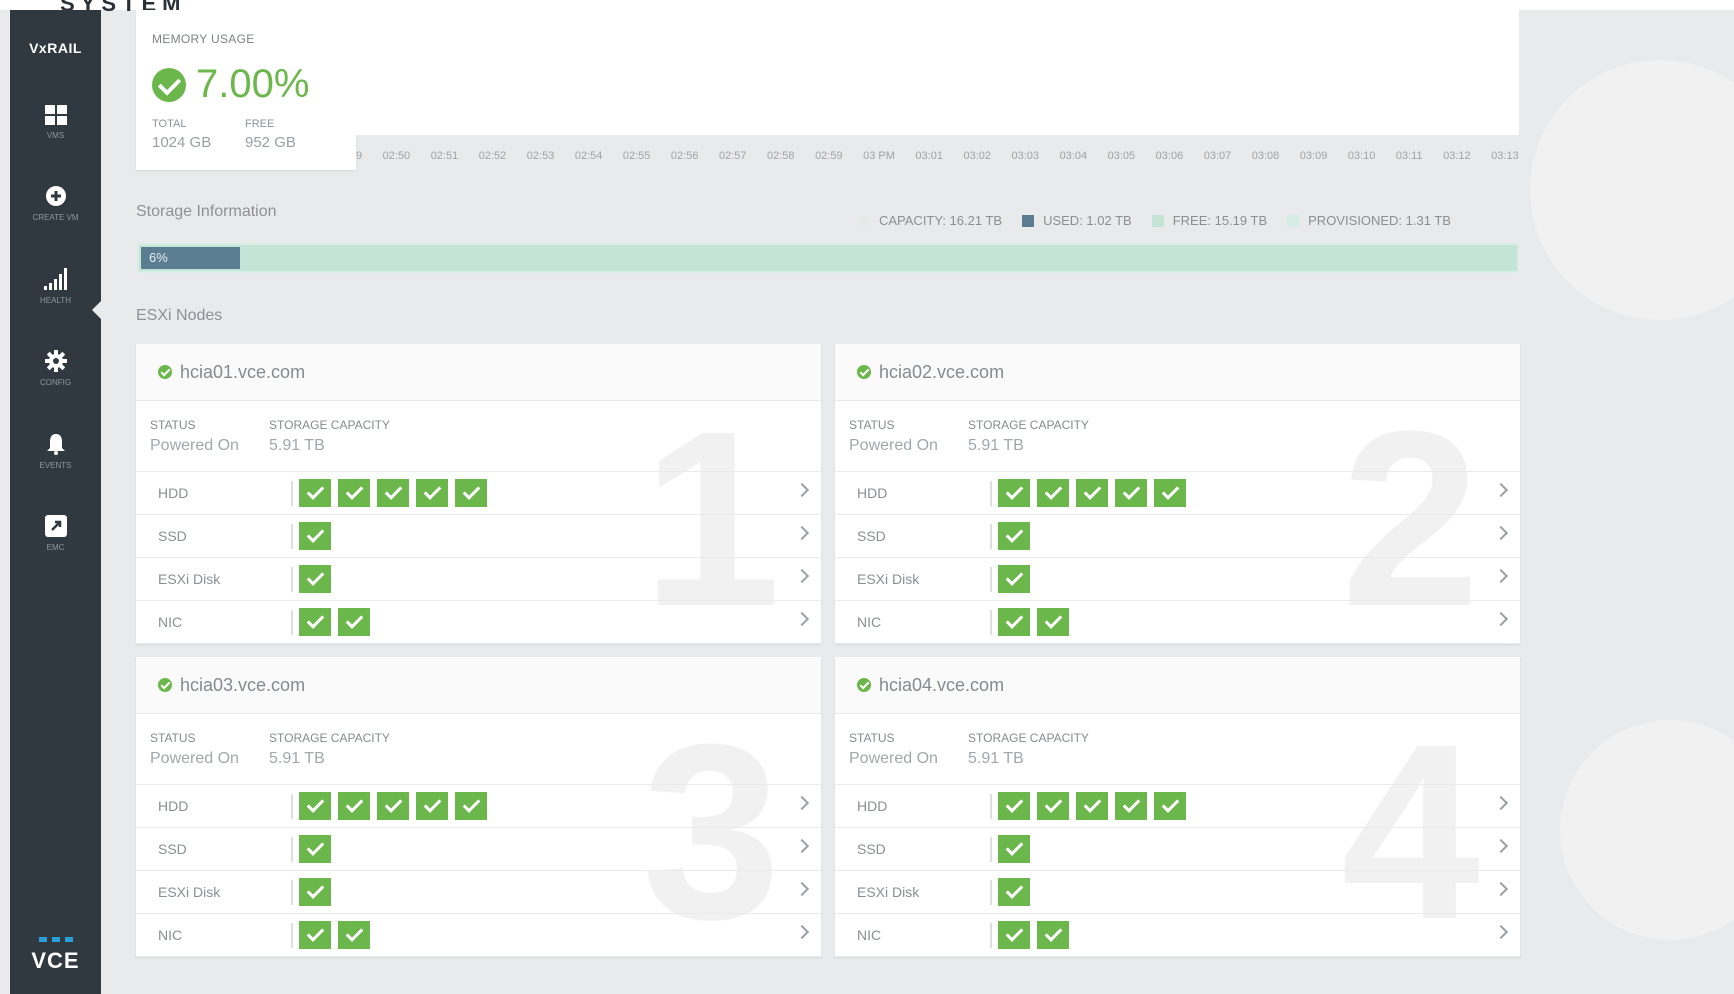 Image resolution: width=1734 pixels, height=994 pixels. Describe the element at coordinates (1220, 220) in the screenshot. I see `legend-item: FREE: 15.19 TB` at that location.